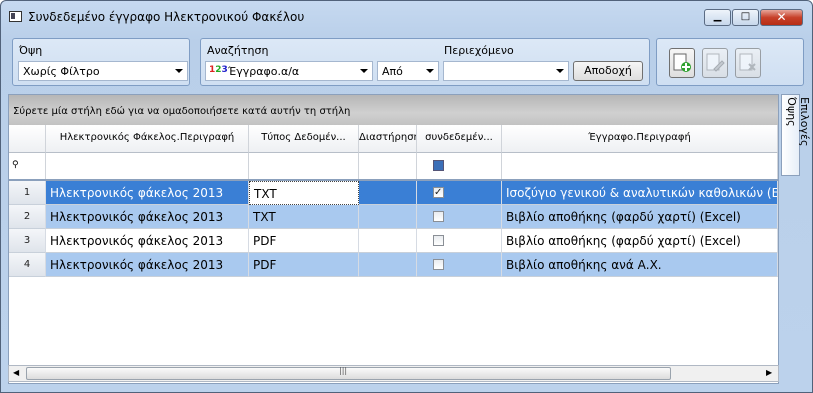 This screenshot has width=813, height=393. I want to click on app-window-icon, so click(15, 16).